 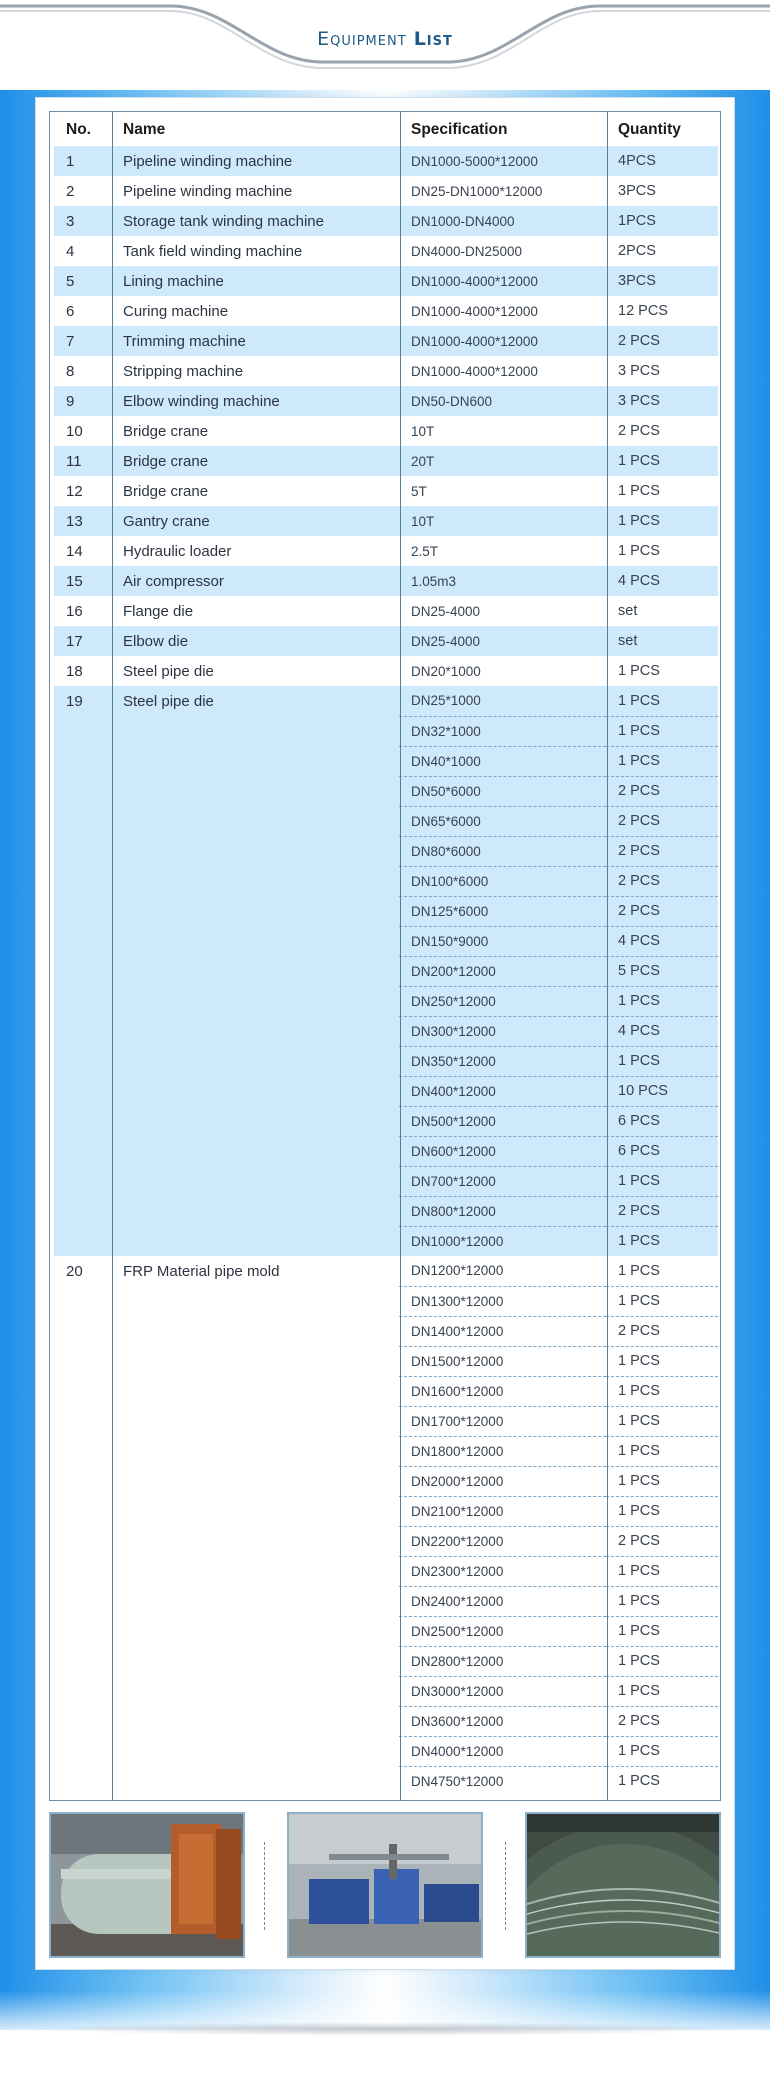 I want to click on table-row: 7 Trimming machine DN1000-4000*12000 2 PCS, so click(x=386, y=341).